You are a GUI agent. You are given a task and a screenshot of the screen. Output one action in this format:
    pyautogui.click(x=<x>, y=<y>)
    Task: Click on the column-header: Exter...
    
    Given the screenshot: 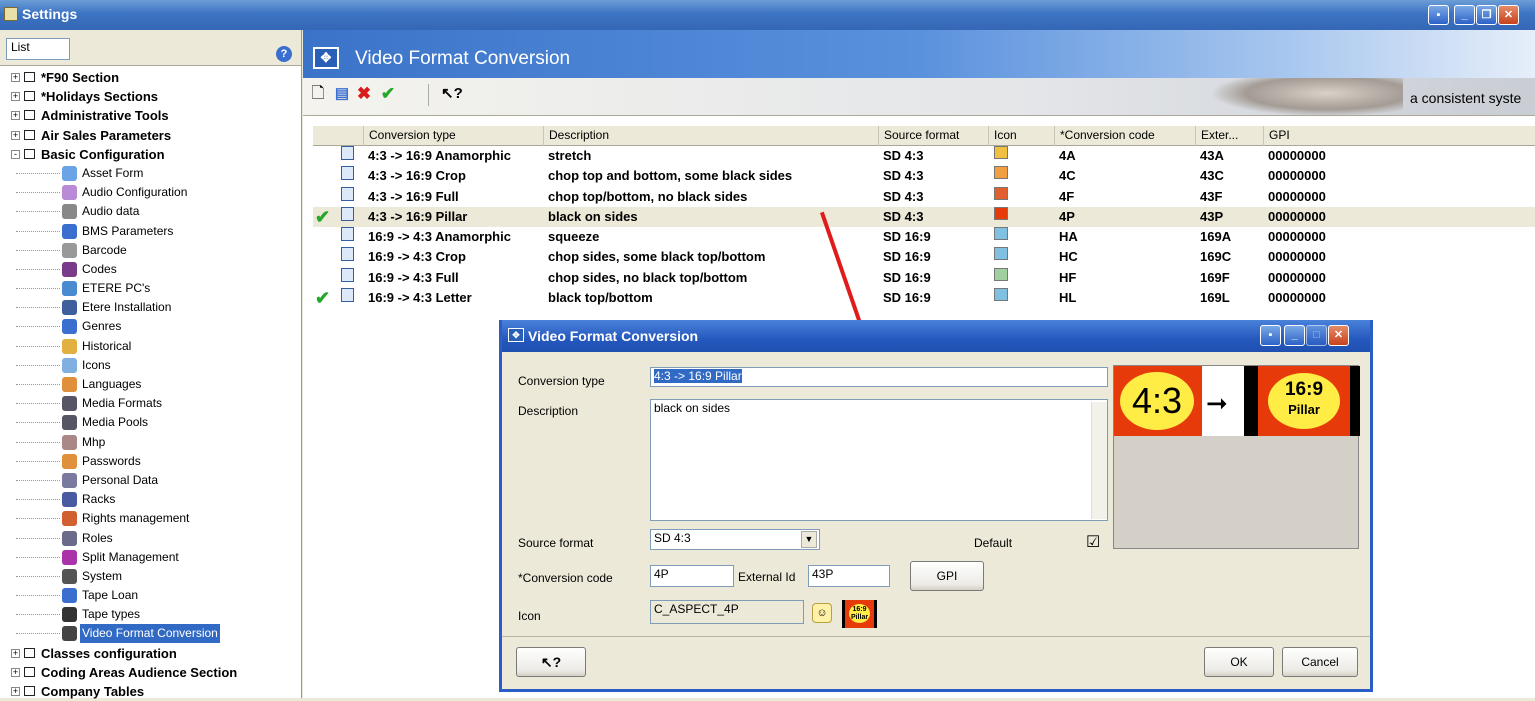 What is the action you would take?
    pyautogui.click(x=1229, y=136)
    